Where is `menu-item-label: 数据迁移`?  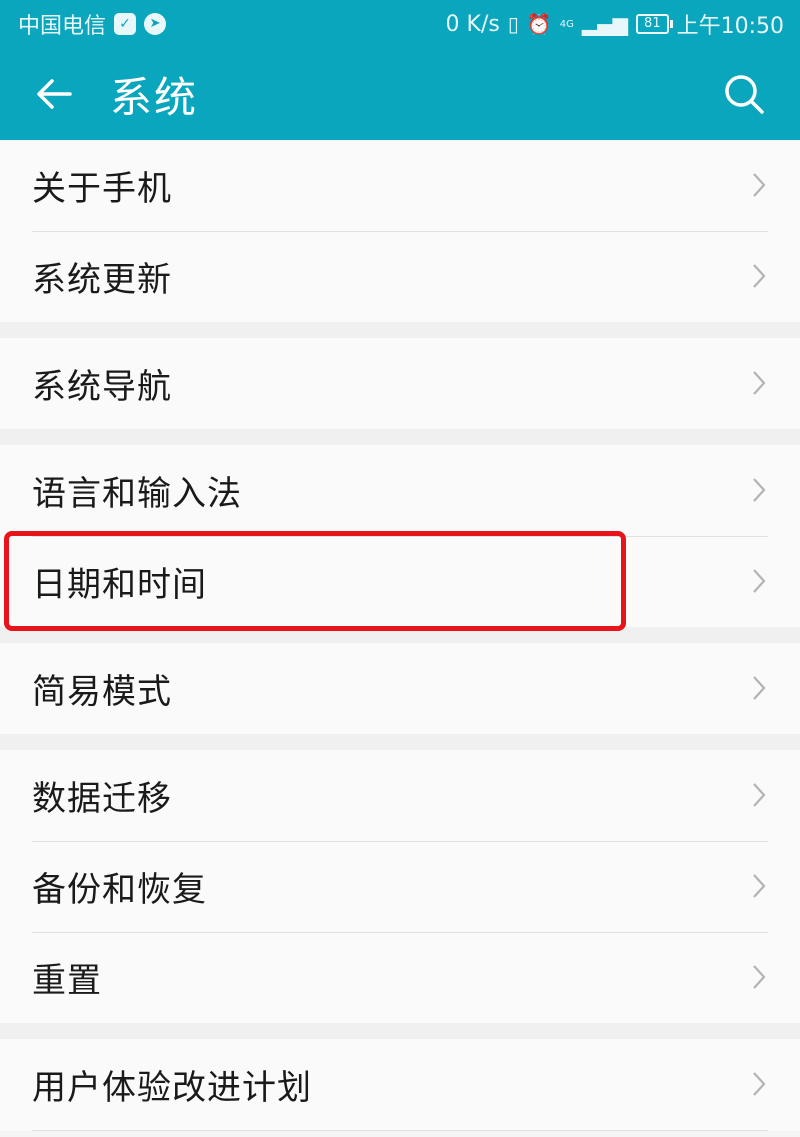
menu-item-label: 数据迁移 is located at coordinates (102, 799).